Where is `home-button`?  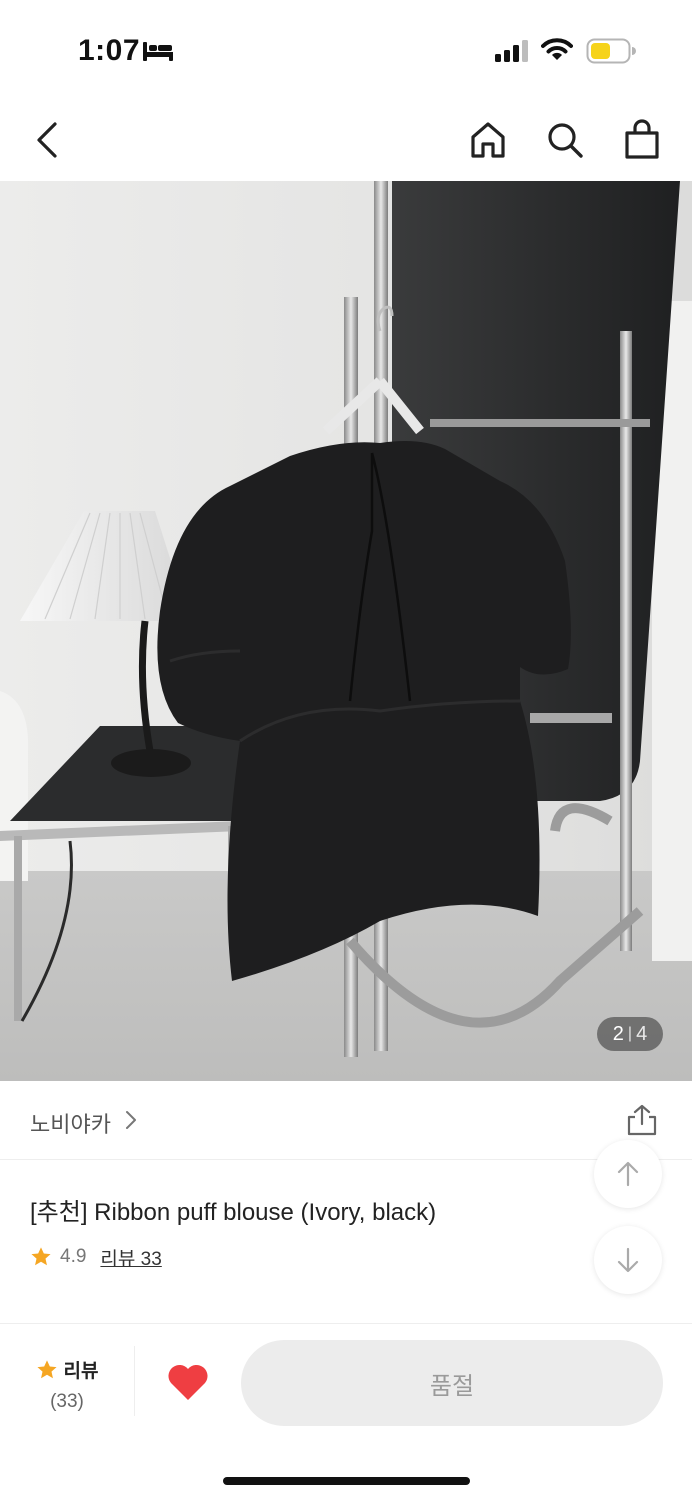 home-button is located at coordinates (488, 140).